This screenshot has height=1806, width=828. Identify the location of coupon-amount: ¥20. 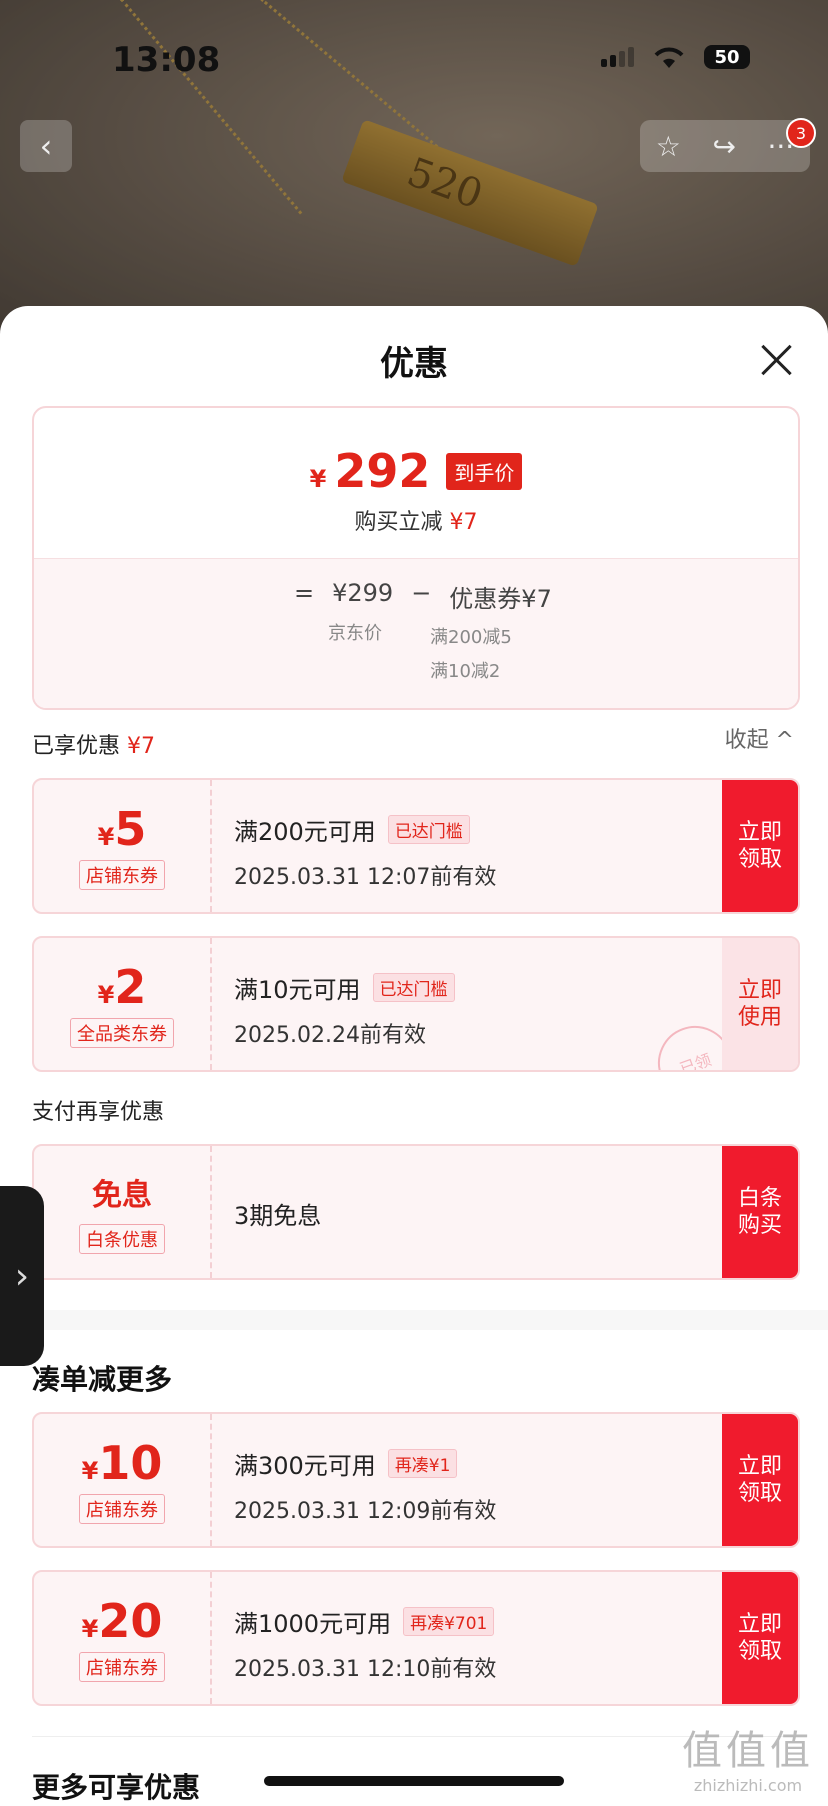
(122, 1621).